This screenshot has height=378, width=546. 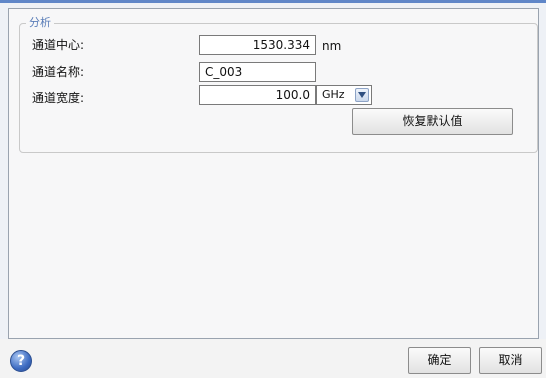 I want to click on channel-width-label: 通道宽度:, so click(x=58, y=98).